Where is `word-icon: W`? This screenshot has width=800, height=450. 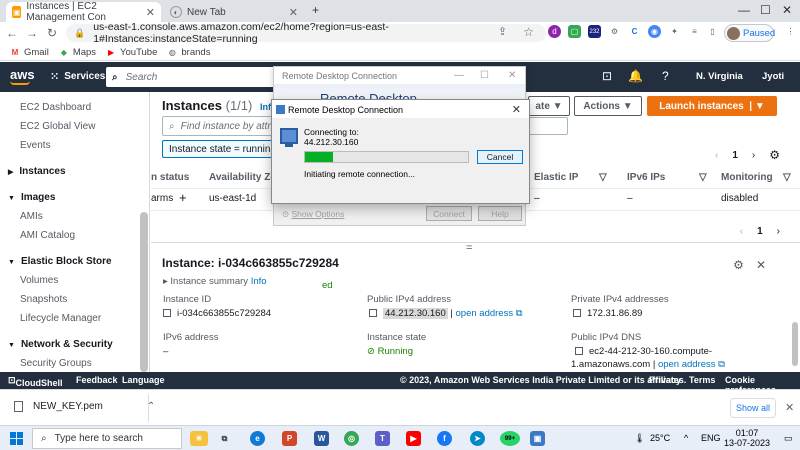
word-icon: W is located at coordinates (321, 438).